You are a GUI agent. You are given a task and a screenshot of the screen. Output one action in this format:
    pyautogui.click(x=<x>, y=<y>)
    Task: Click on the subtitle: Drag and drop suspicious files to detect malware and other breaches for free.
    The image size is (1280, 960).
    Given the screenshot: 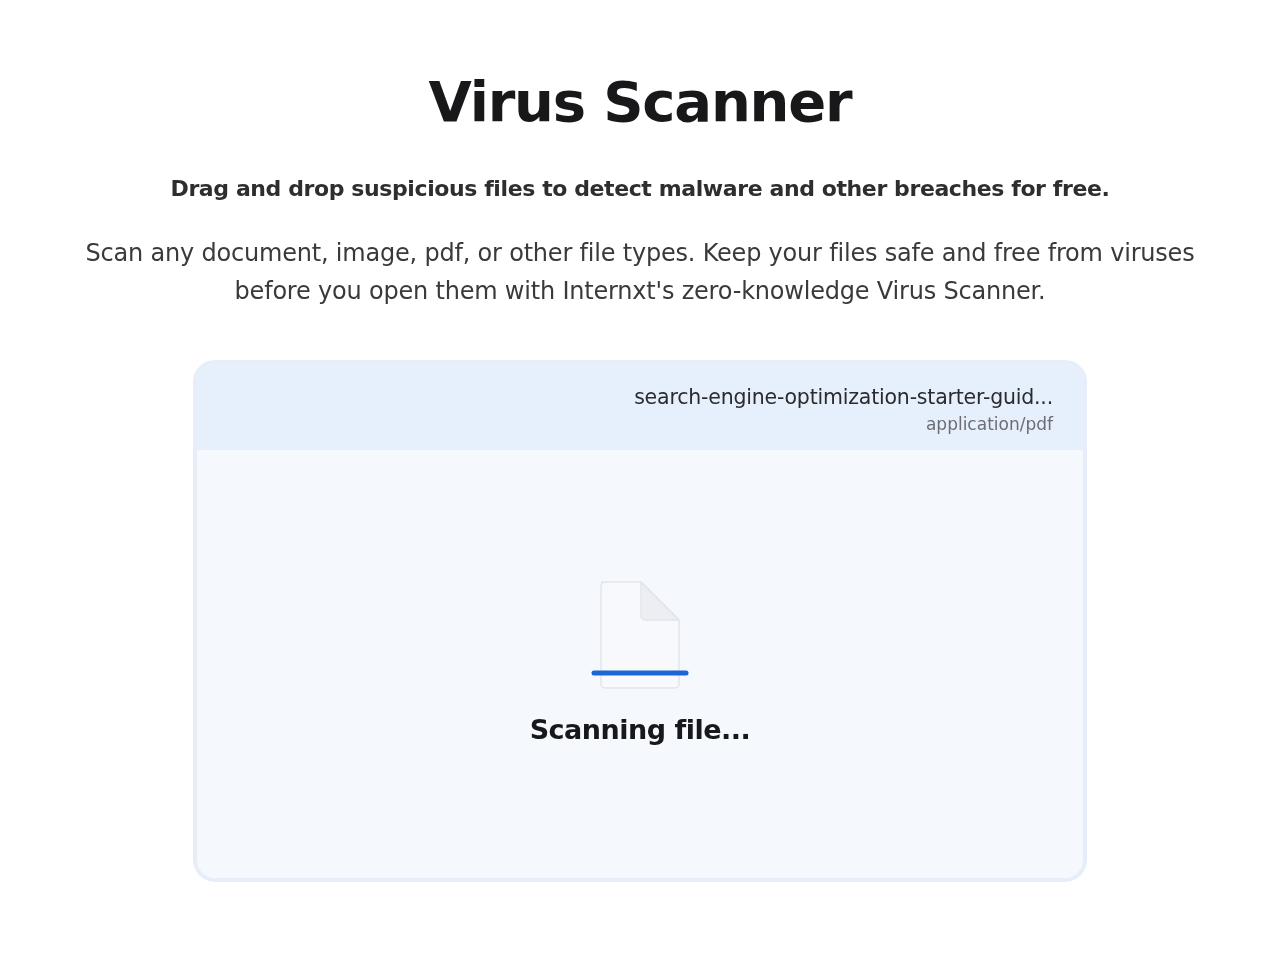 What is the action you would take?
    pyautogui.click(x=640, y=189)
    